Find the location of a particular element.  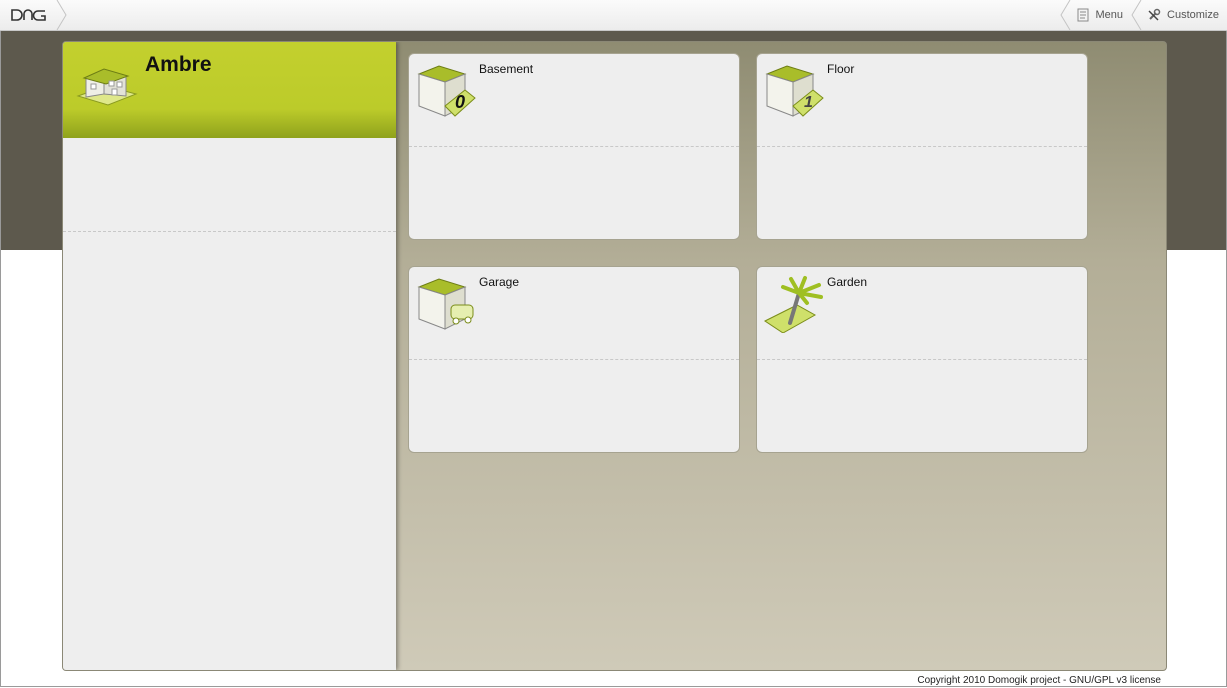

room-name-floor: Floor is located at coordinates (841, 69).